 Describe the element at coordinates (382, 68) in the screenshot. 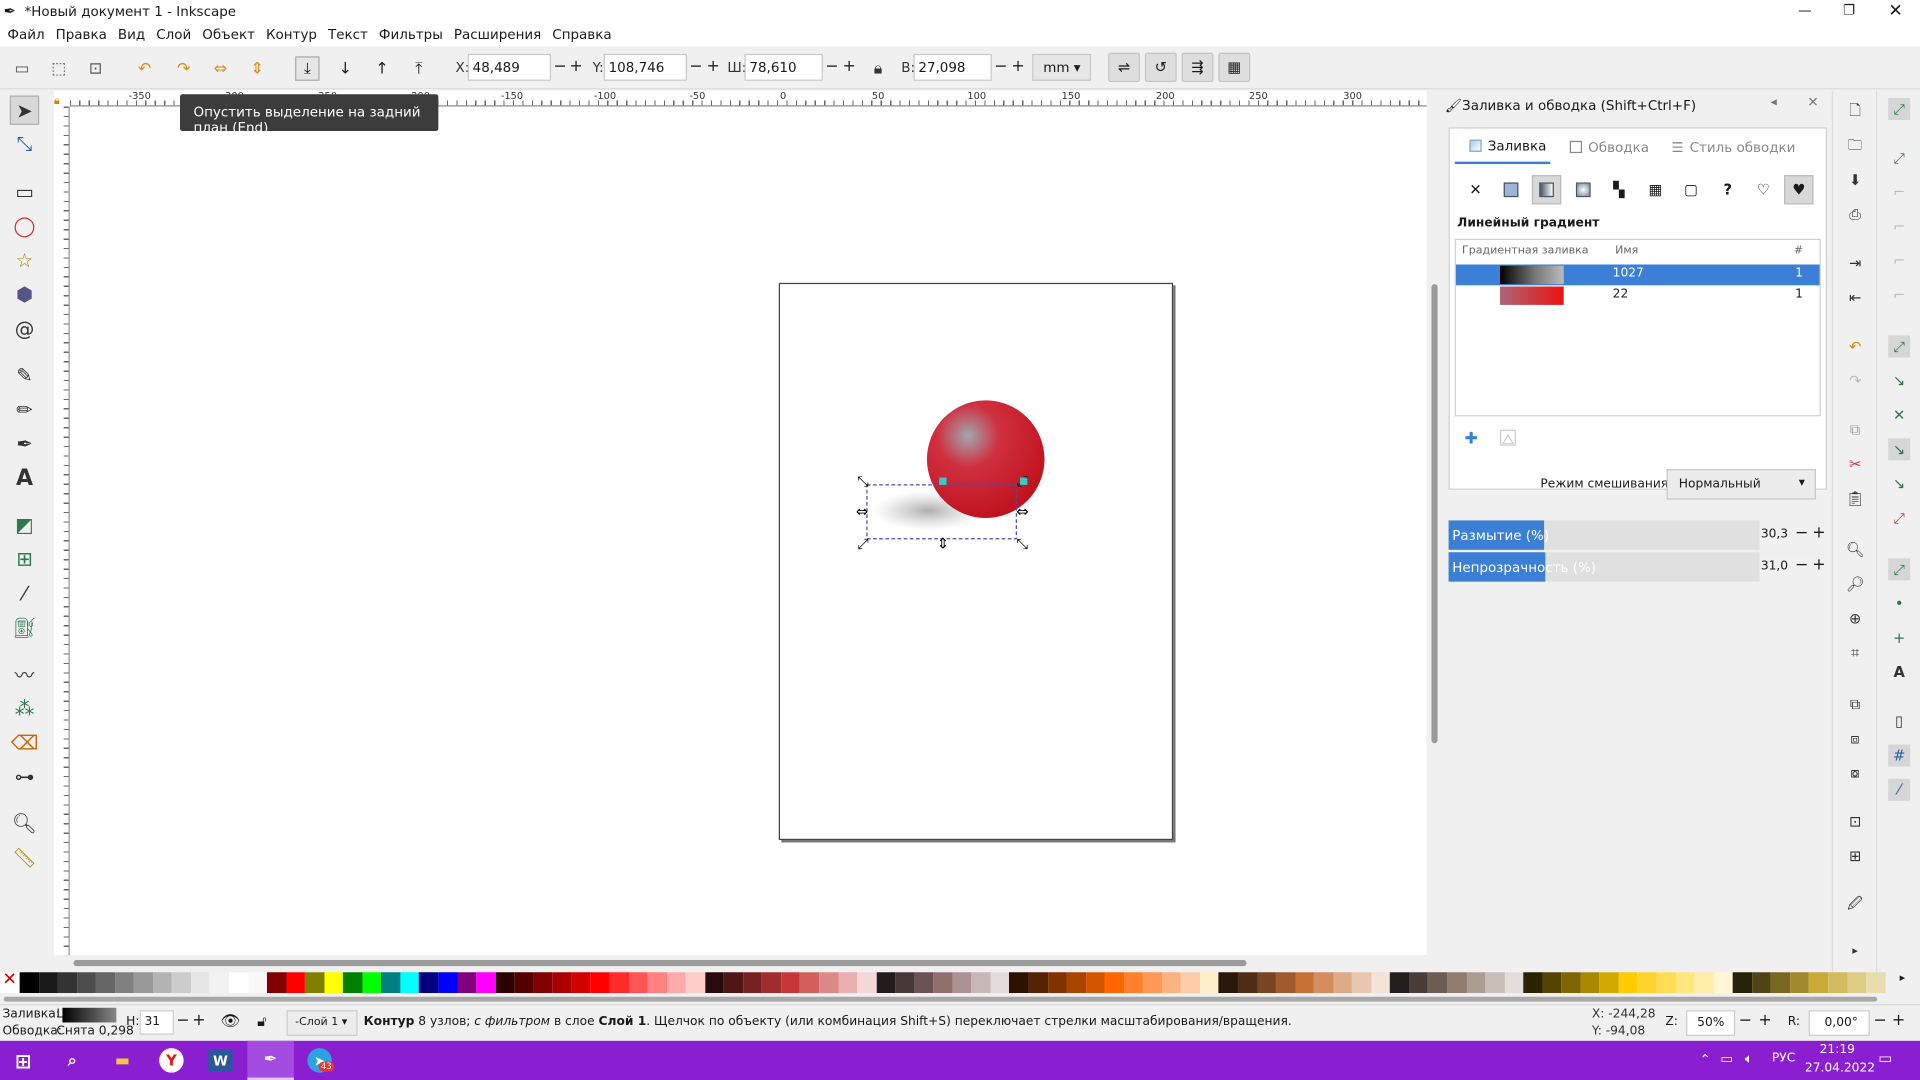

I see `raise-icon: ↑` at that location.